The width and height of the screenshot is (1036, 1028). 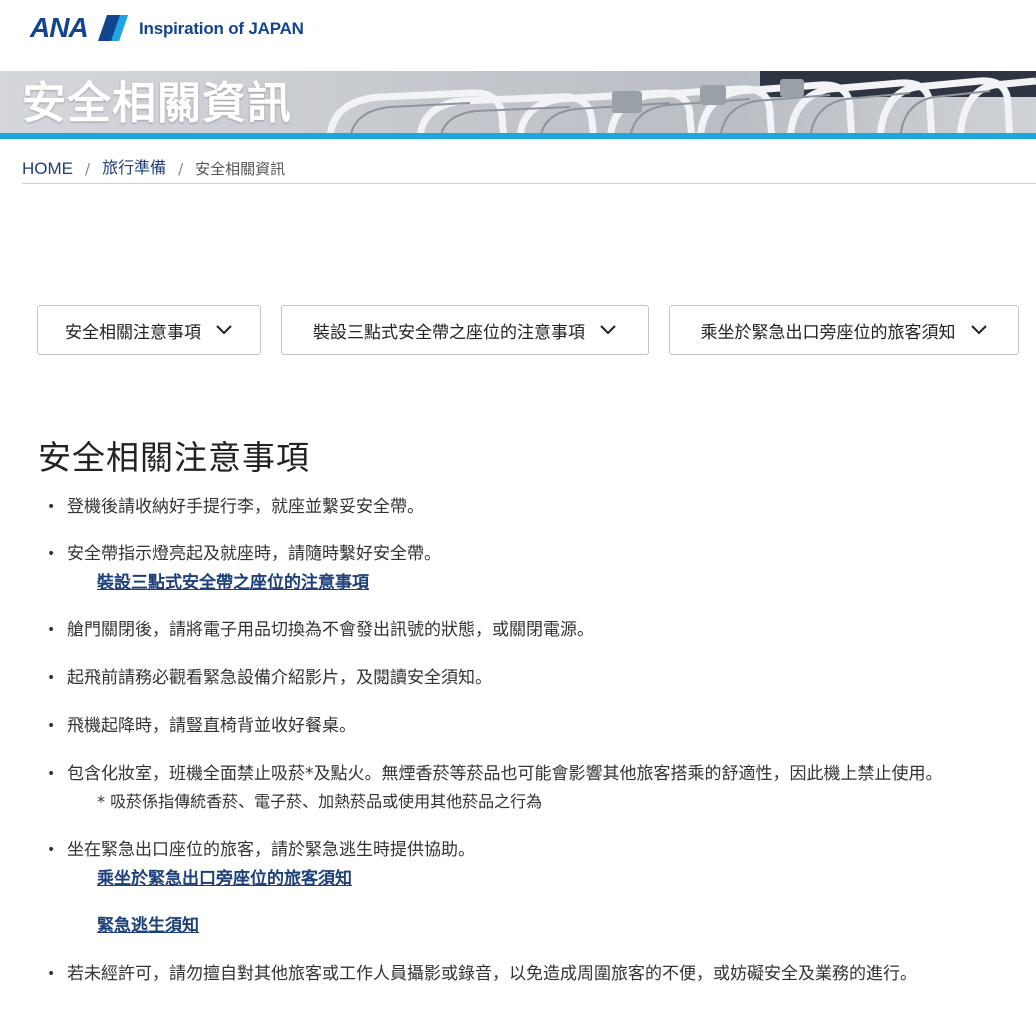 I want to click on list-item-text: 起飛前請務必觀看緊急設備介紹影片，及閱讀安全須知。, so click(x=279, y=678).